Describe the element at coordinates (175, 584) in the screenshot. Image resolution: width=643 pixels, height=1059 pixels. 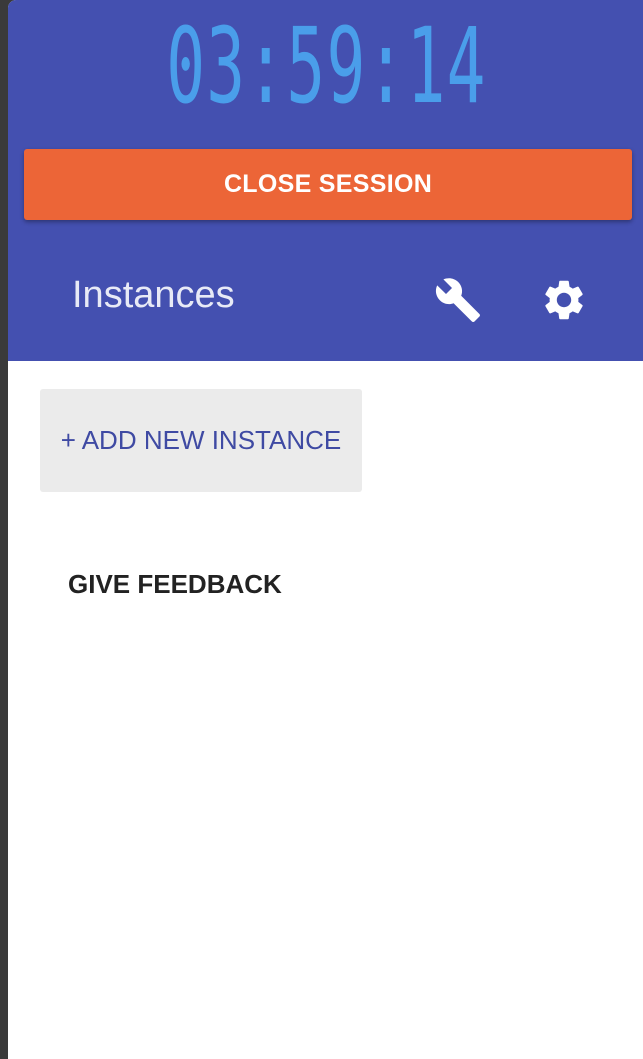
I see `give-feedback-button: GIVE FEEDBACK` at that location.